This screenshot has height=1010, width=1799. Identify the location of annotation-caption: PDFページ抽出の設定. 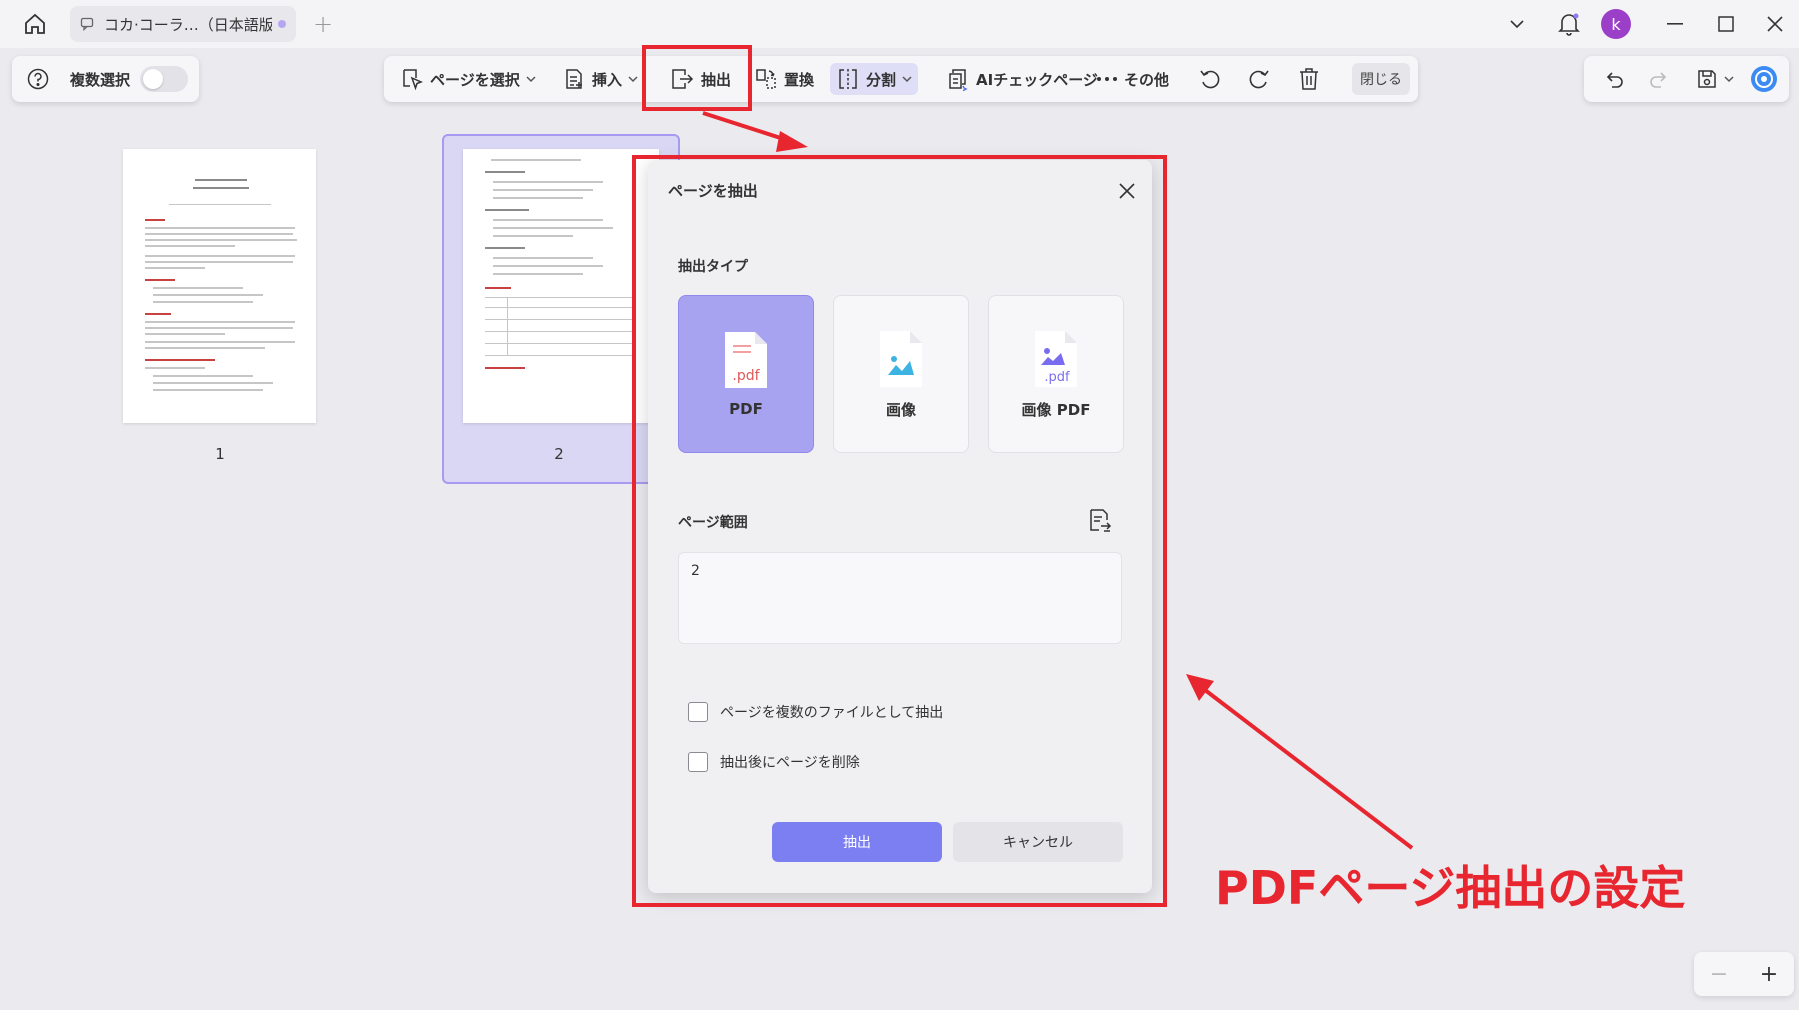
(1450, 888).